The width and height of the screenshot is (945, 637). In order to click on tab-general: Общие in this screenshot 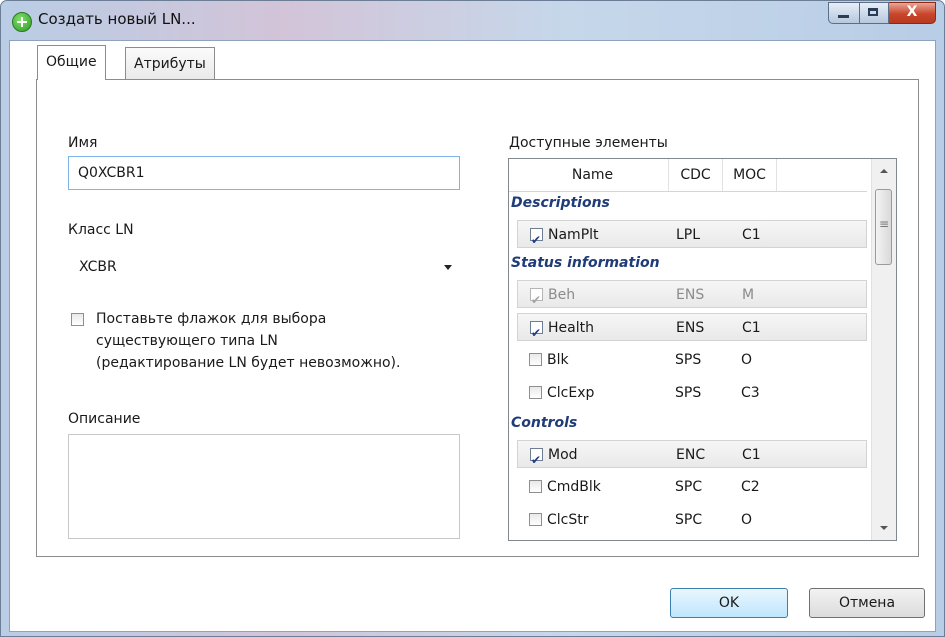, I will do `click(71, 62)`.